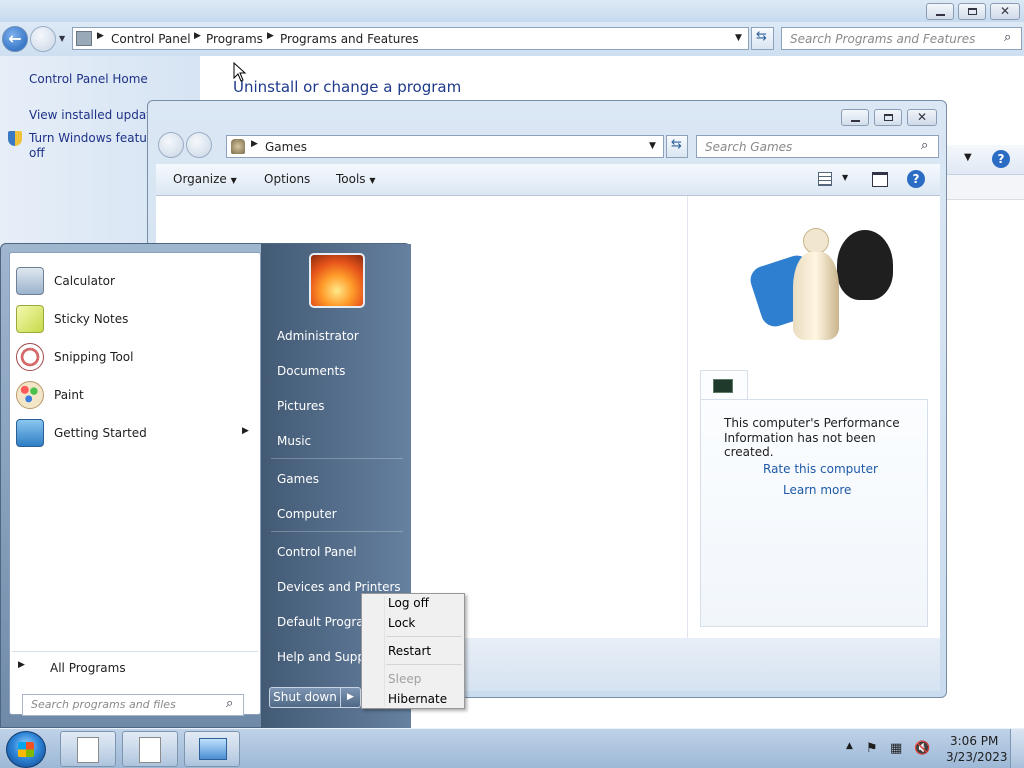 Image resolution: width=1024 pixels, height=768 pixels. Describe the element at coordinates (724, 385) in the screenshot. I see `performance-tab` at that location.